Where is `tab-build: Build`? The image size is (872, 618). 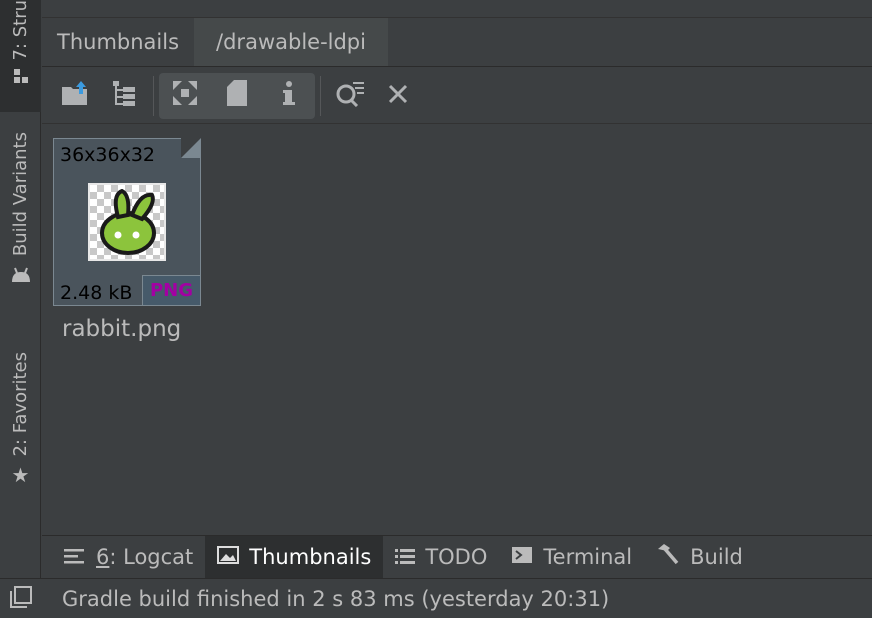
tab-build: Build is located at coordinates (699, 557).